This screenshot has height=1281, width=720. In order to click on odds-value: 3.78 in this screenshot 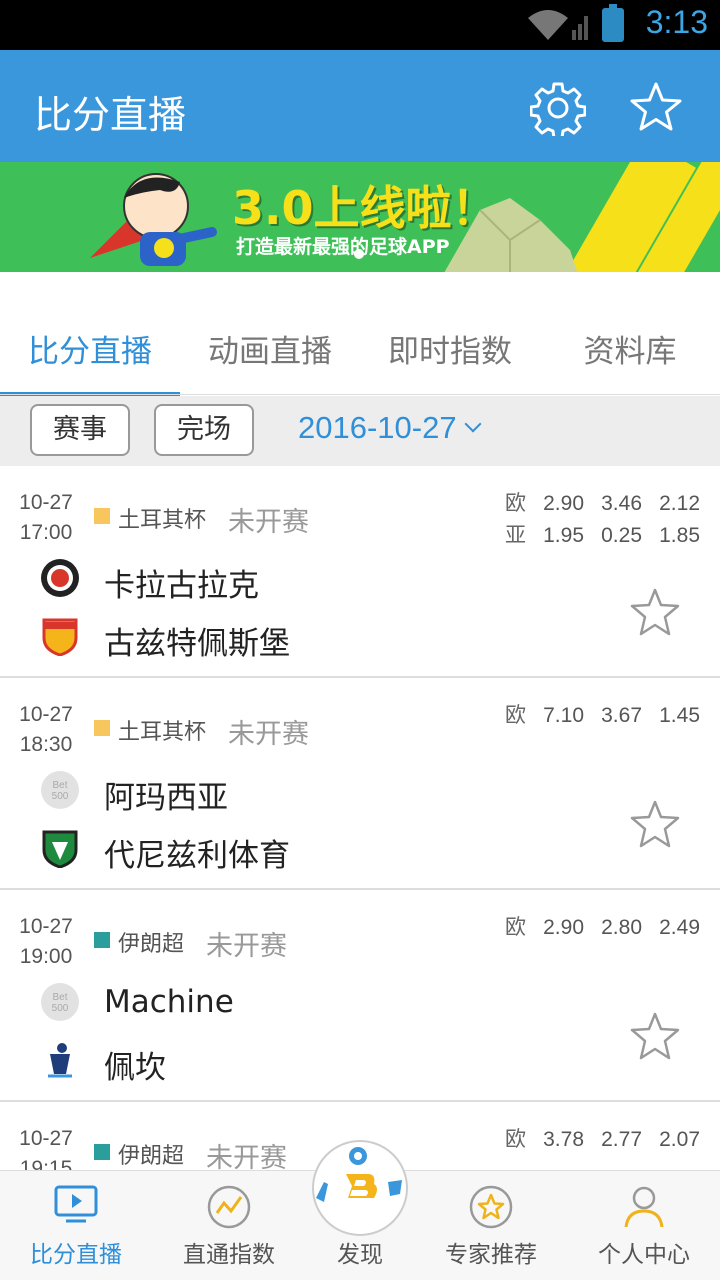, I will do `click(563, 1139)`.